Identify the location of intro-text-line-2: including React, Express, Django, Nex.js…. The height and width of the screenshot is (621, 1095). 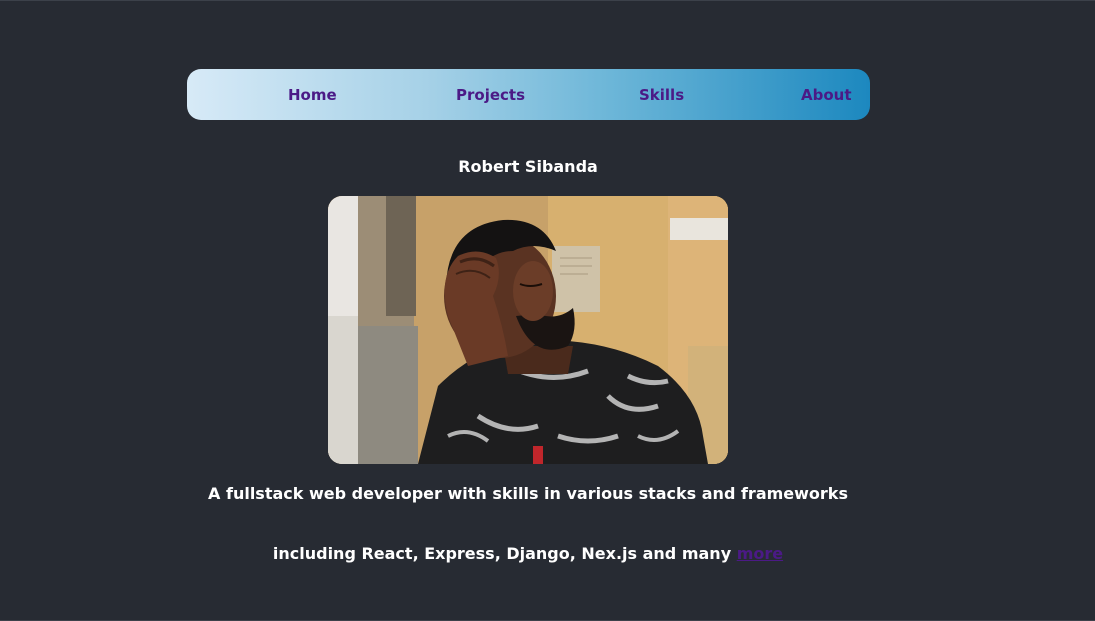
(528, 554).